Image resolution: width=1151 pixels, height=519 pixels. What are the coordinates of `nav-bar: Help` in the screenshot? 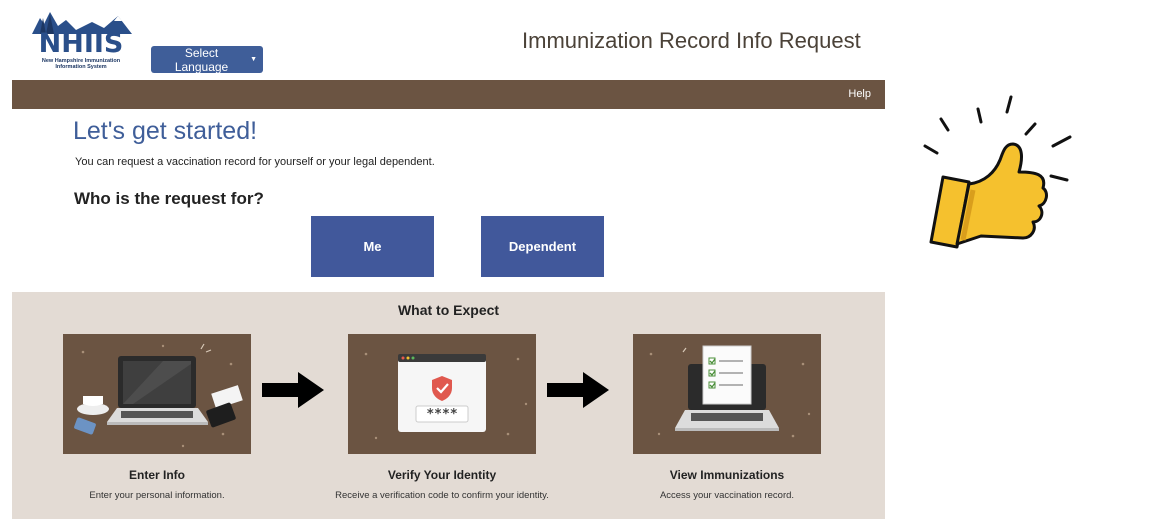 It's located at (448, 94).